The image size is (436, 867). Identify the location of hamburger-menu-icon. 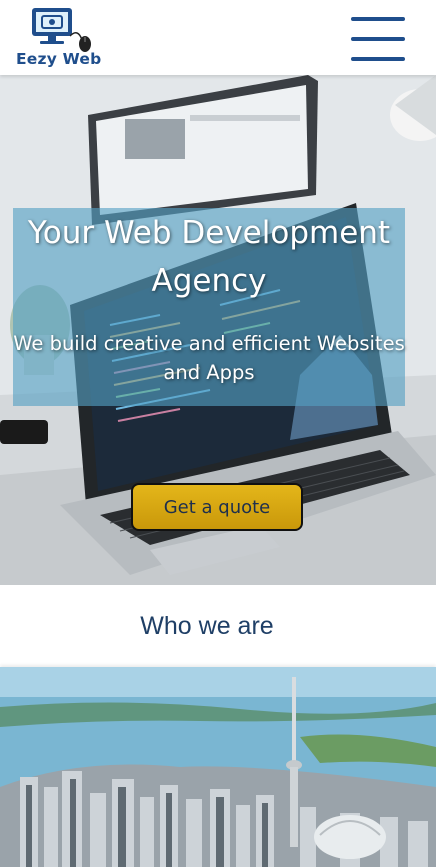
(378, 40).